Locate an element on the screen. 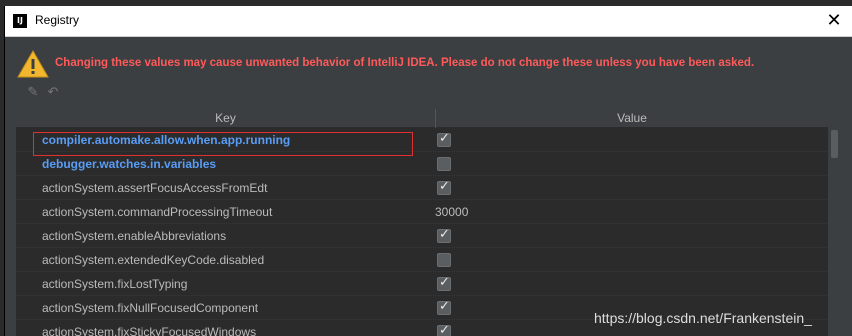 This screenshot has height=336, width=852. row-key: actionSystem.assertFocusAccessFromEdt is located at coordinates (155, 188).